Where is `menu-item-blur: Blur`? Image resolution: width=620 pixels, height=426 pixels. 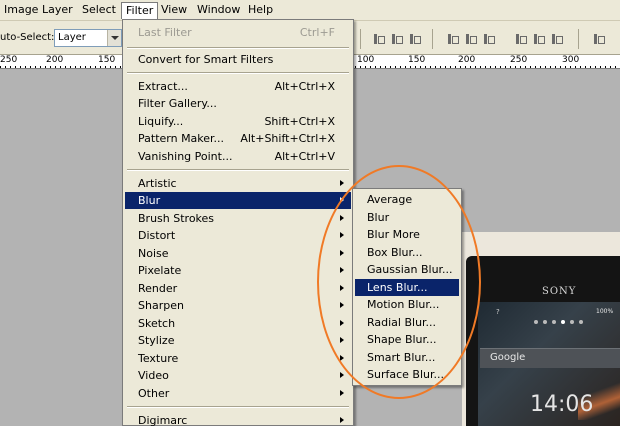
menu-item-blur: Blur is located at coordinates (238, 200).